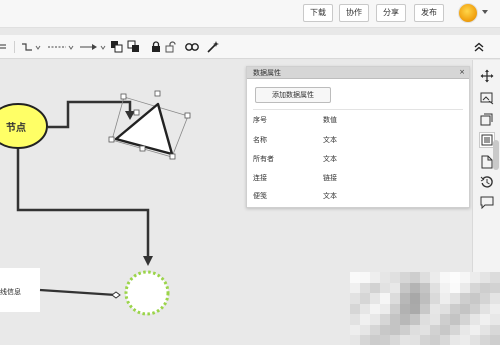  What do you see at coordinates (293, 95) in the screenshot?
I see `add-attribute-button: 添加数据属性` at bounding box center [293, 95].